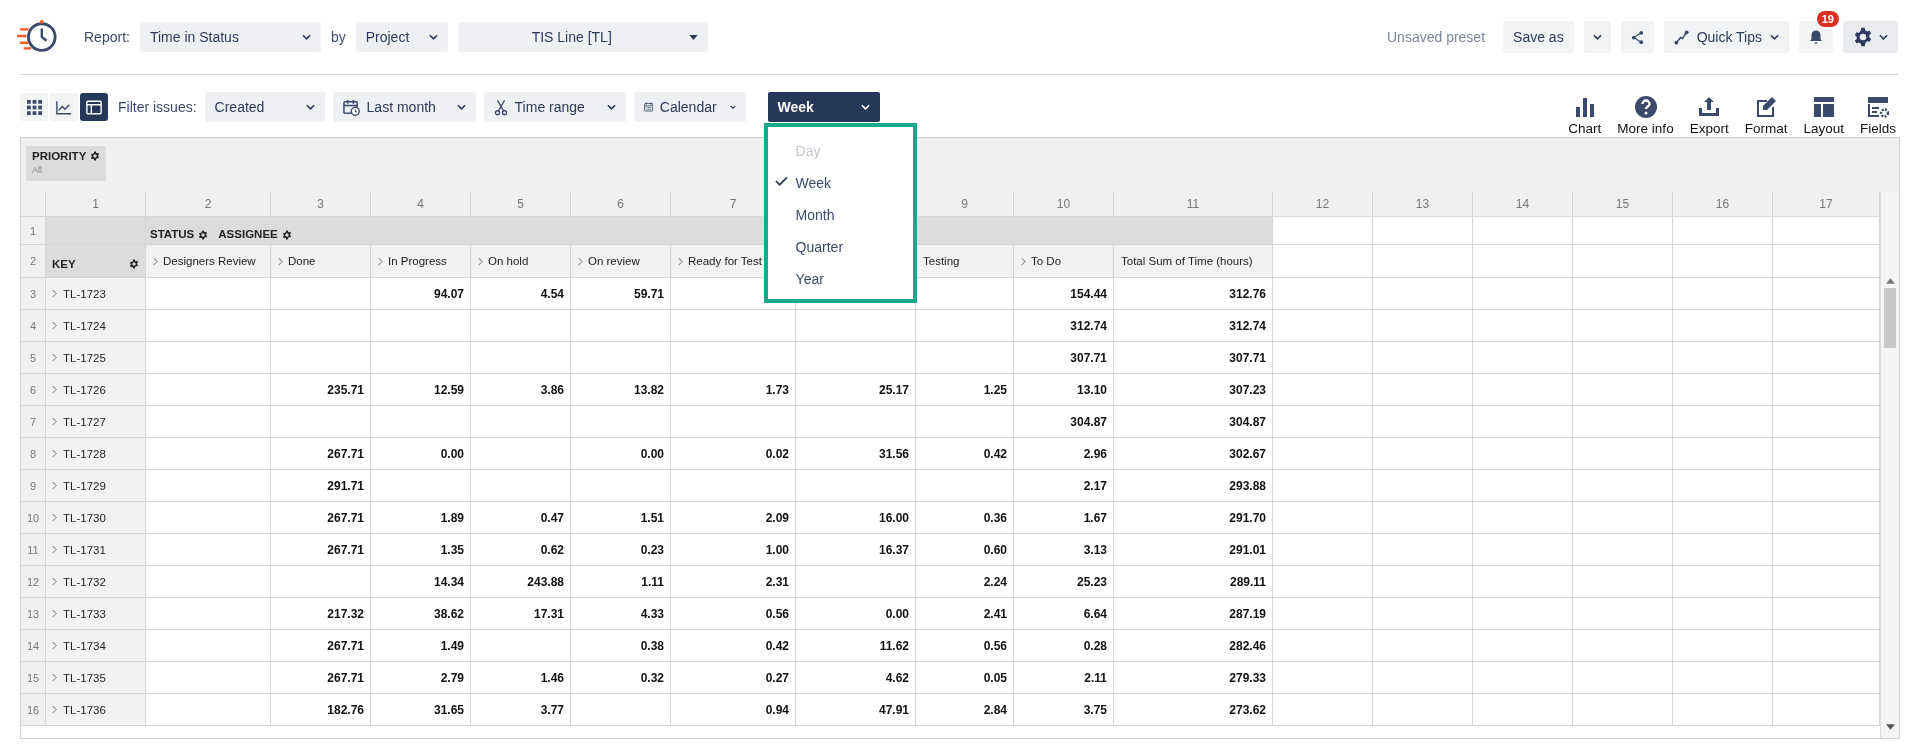  What do you see at coordinates (421, 614) in the screenshot?
I see `table-cell: 38.62` at bounding box center [421, 614].